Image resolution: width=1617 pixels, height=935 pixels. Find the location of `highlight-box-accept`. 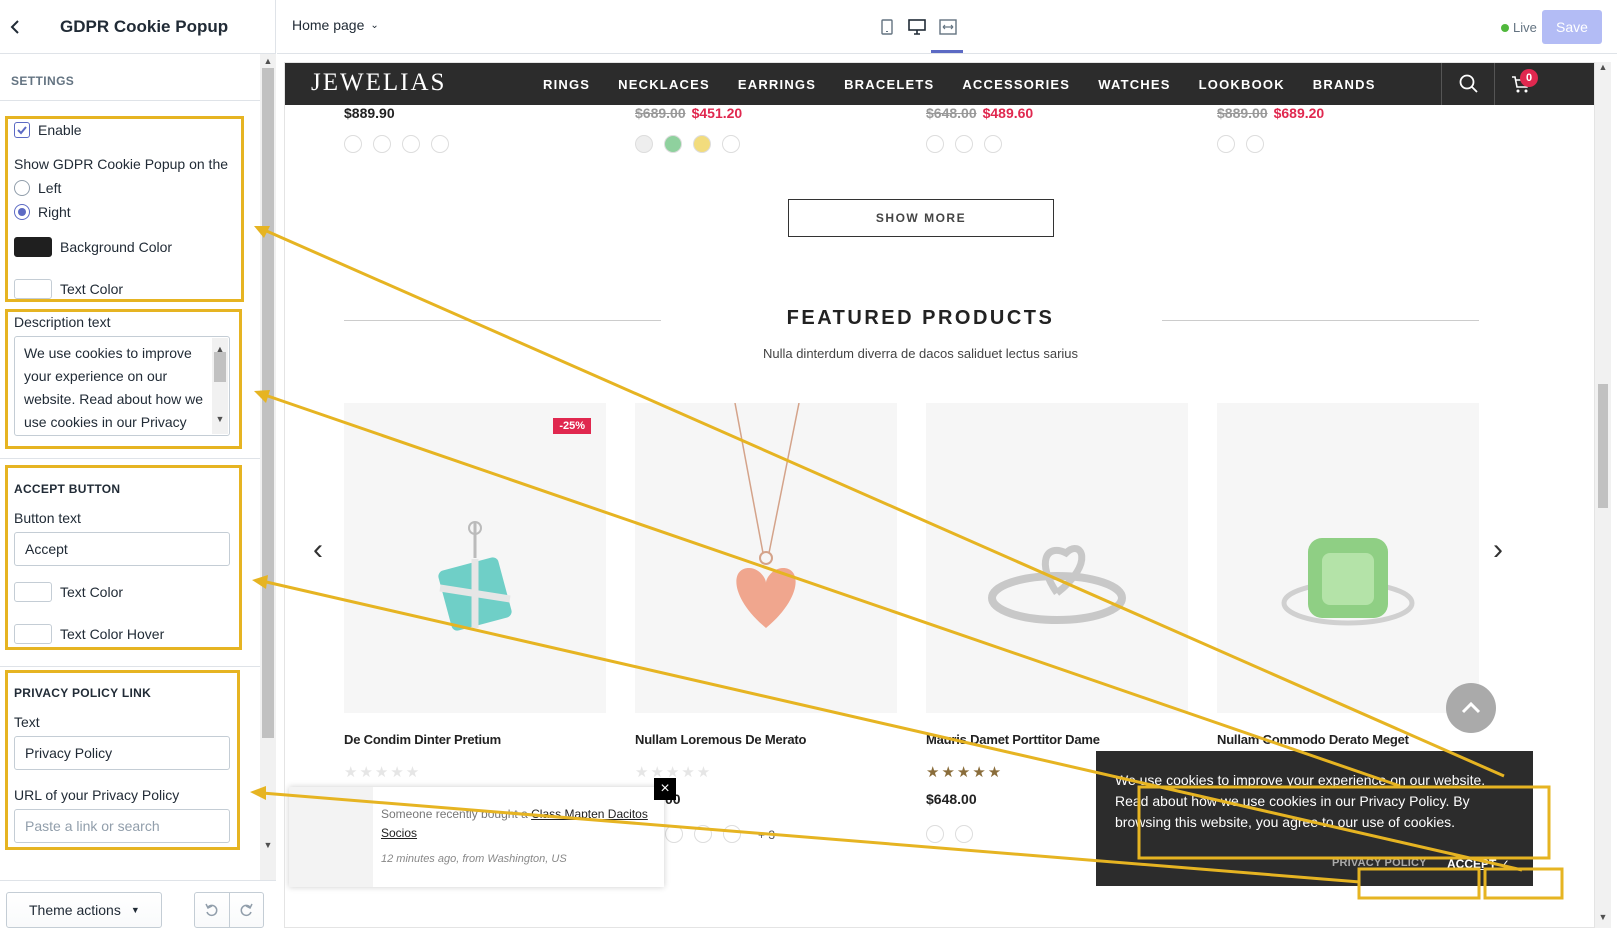

highlight-box-accept is located at coordinates (123, 557).